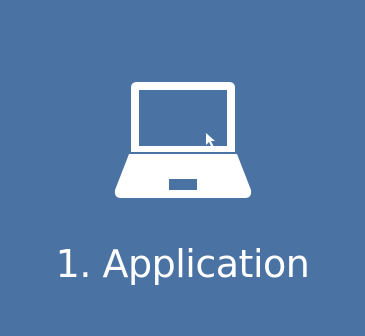 This screenshot has width=365, height=336. Describe the element at coordinates (183, 140) in the screenshot. I see `laptop-icon` at that location.